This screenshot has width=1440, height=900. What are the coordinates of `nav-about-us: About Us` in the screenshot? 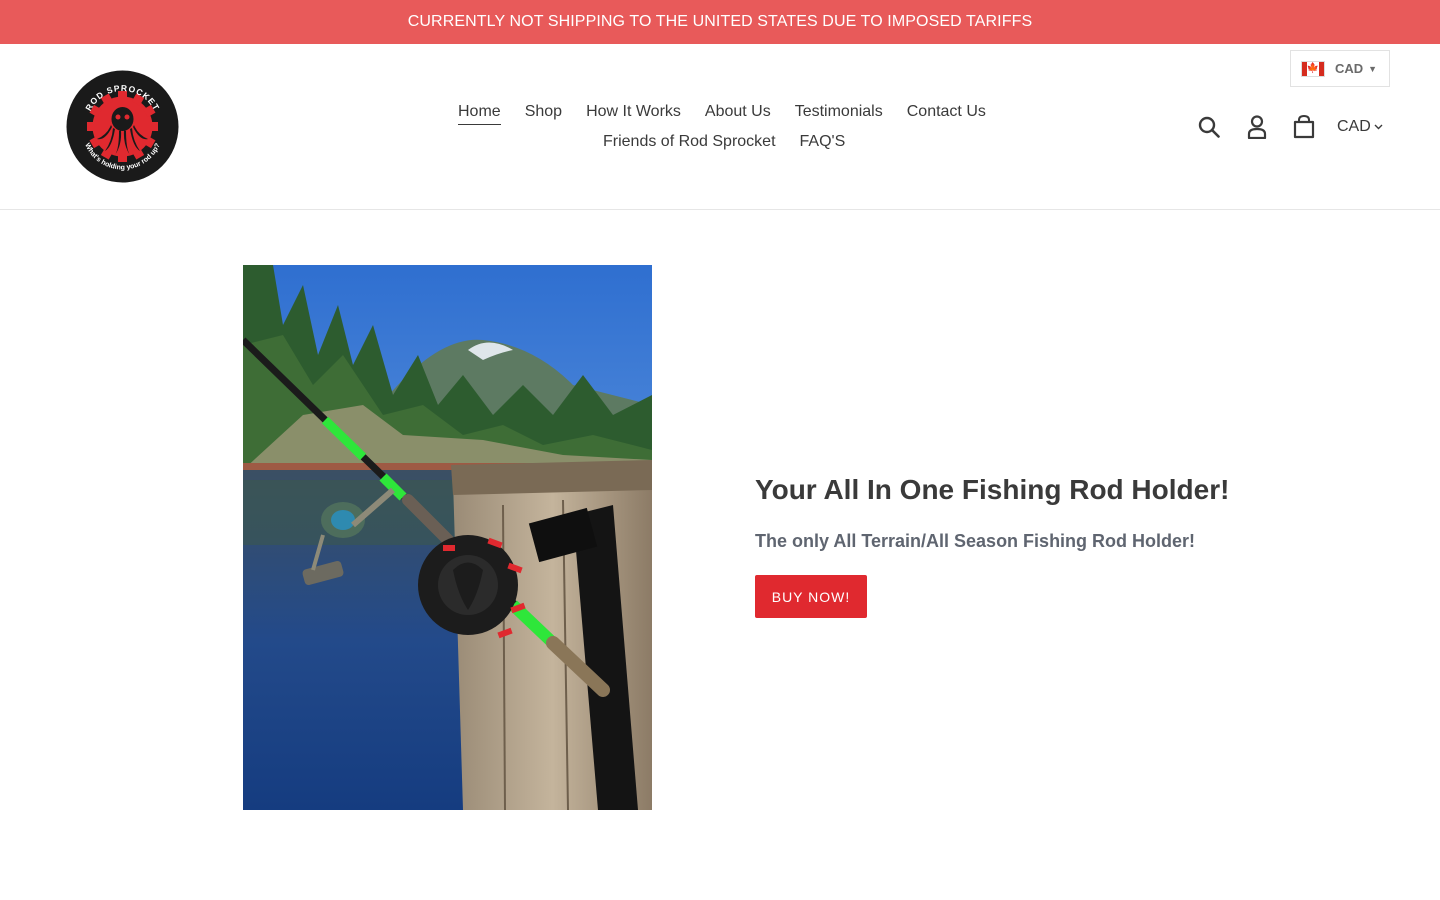 It's located at (738, 113).